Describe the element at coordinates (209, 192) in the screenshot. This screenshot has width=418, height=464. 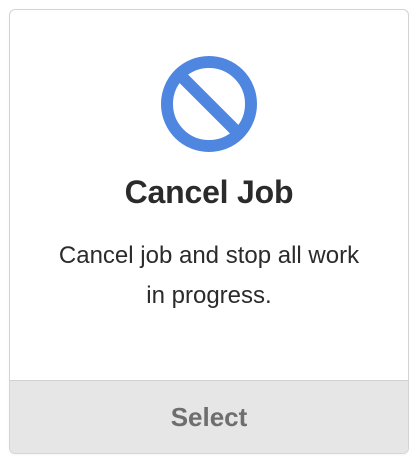
I see `card-title: Cancel Job` at that location.